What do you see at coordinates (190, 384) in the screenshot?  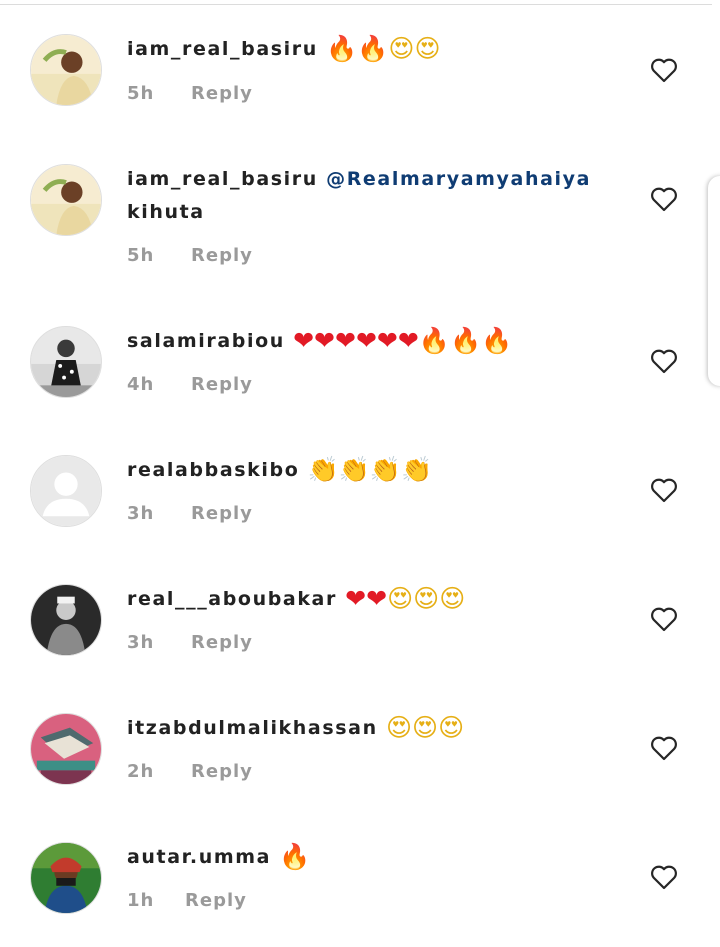 I see `comment-meta: 4h Reply` at bounding box center [190, 384].